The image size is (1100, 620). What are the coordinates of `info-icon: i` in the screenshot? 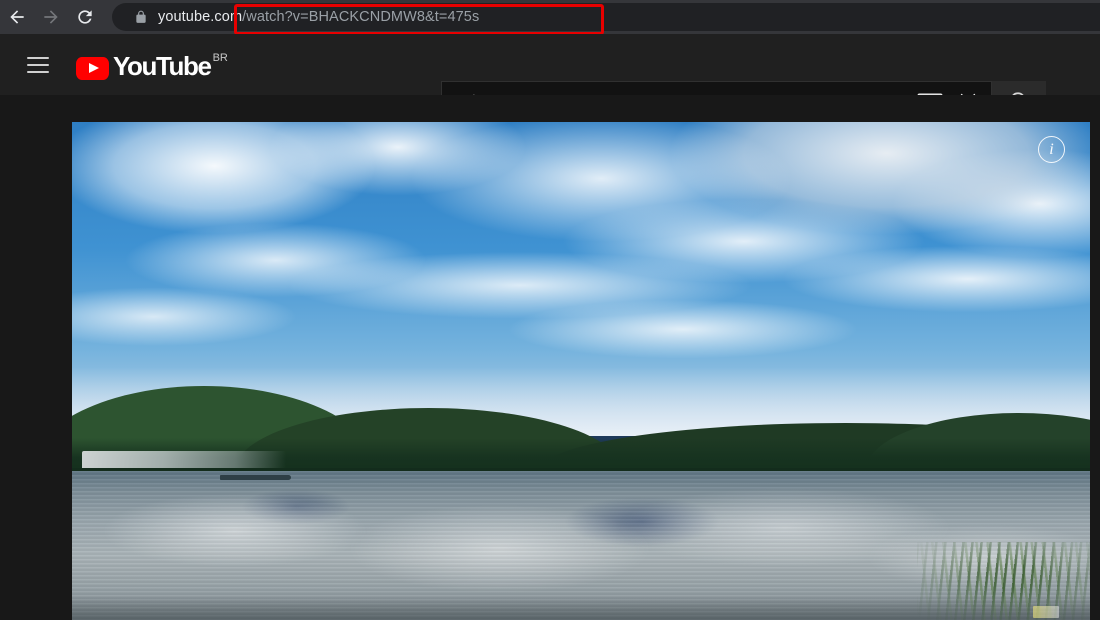 It's located at (1051, 149).